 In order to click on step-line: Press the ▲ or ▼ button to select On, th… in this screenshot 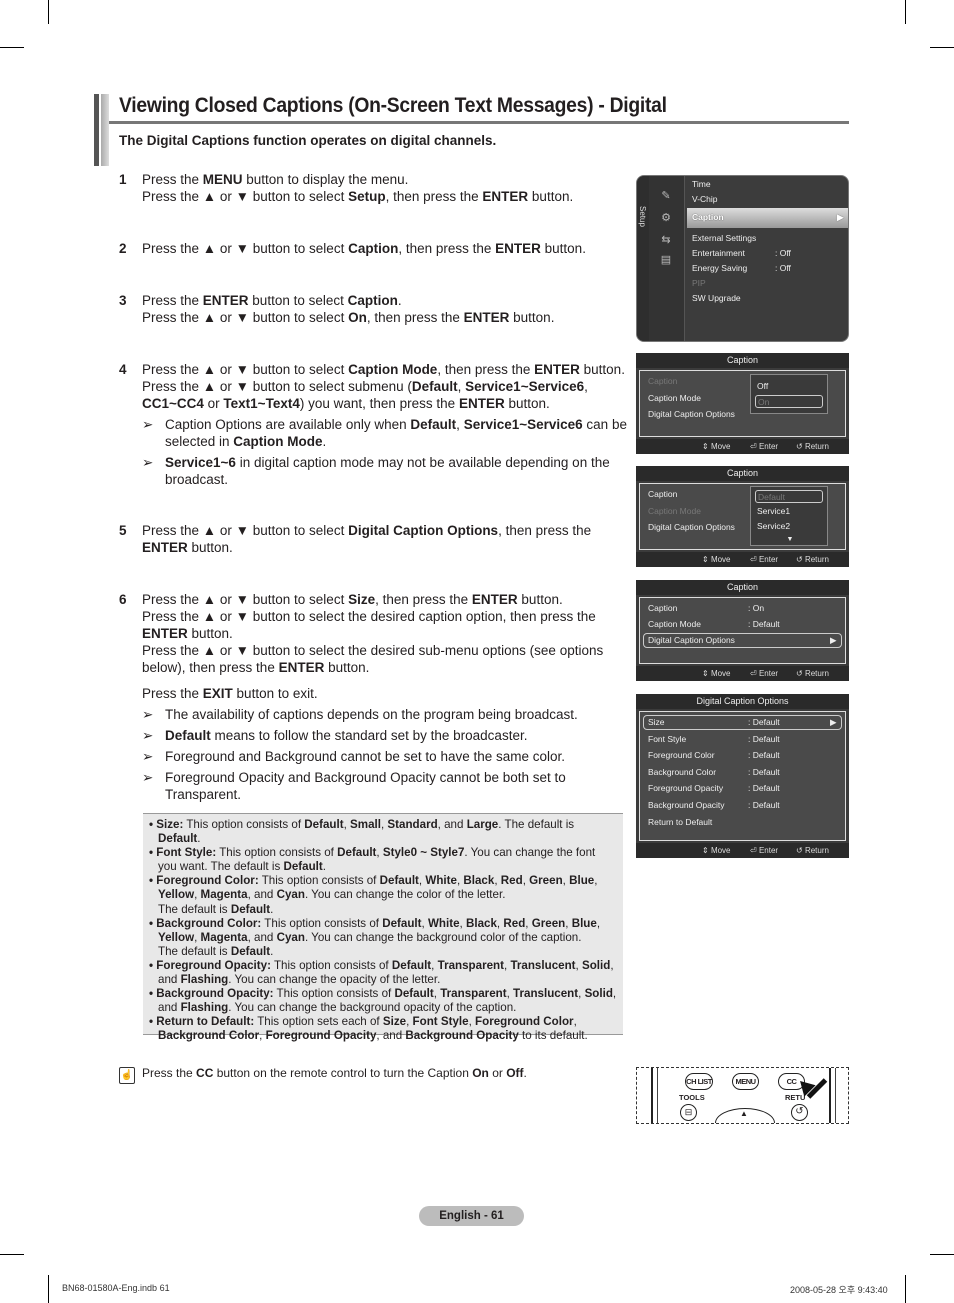, I will do `click(348, 317)`.